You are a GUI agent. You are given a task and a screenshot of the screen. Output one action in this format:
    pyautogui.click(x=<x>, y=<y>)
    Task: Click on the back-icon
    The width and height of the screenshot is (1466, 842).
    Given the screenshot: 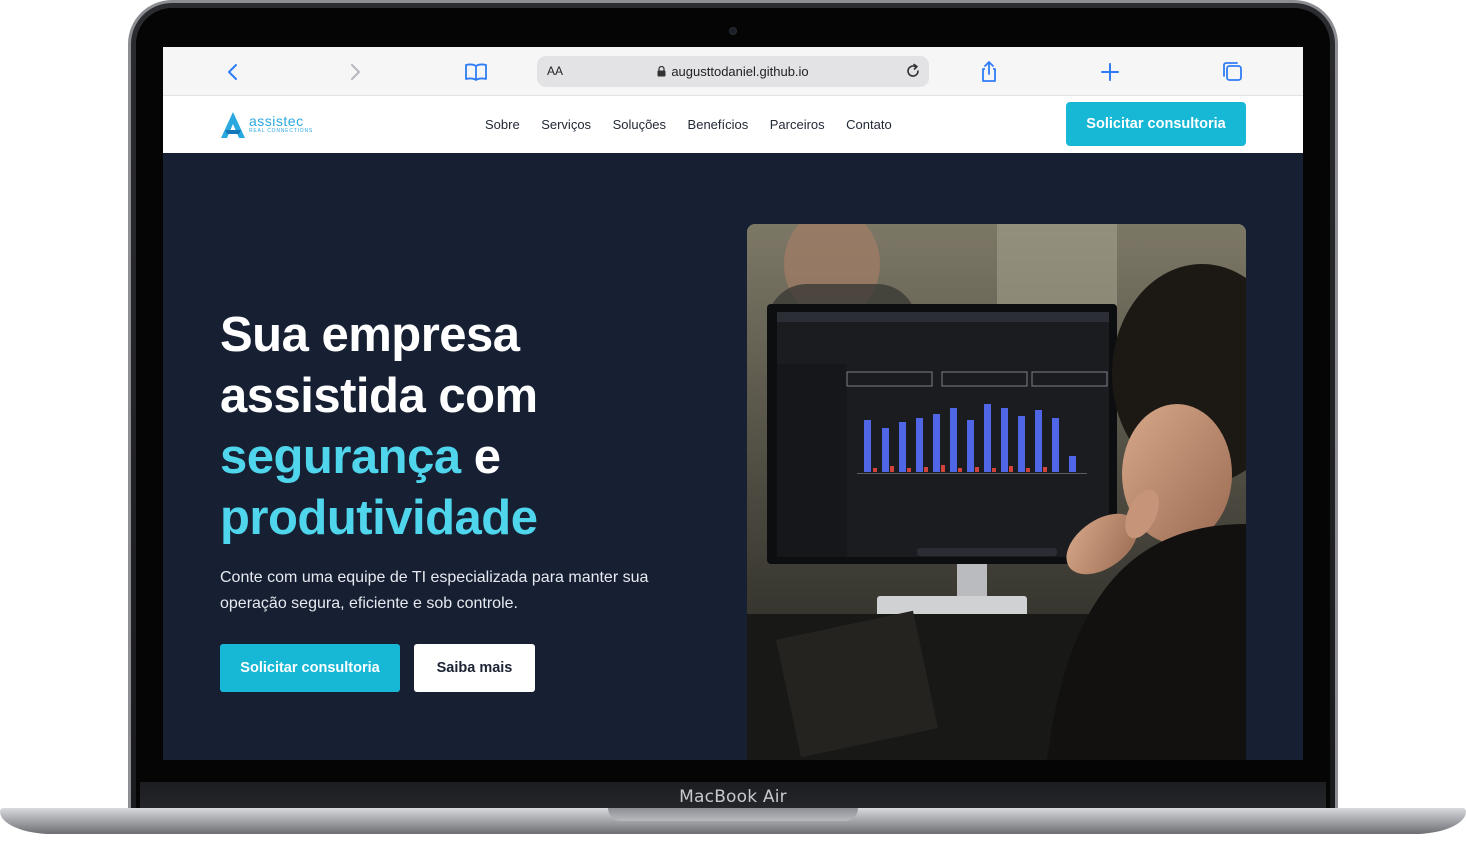 What is the action you would take?
    pyautogui.click(x=234, y=72)
    